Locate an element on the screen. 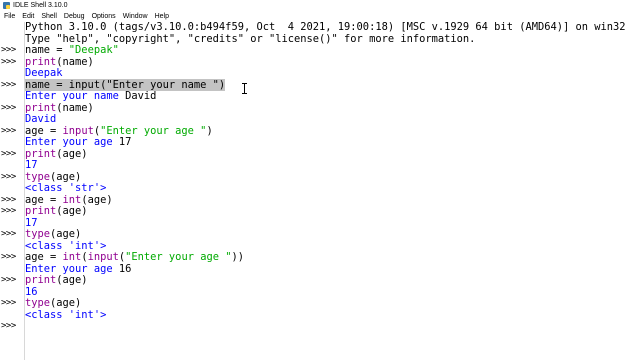  code-token: name = input("Enter your name ") is located at coordinates (125, 84).